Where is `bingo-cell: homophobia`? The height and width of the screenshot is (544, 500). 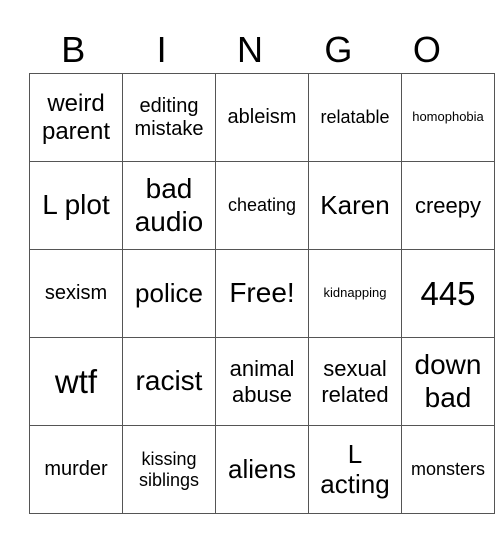 bingo-cell: homophobia is located at coordinates (448, 117).